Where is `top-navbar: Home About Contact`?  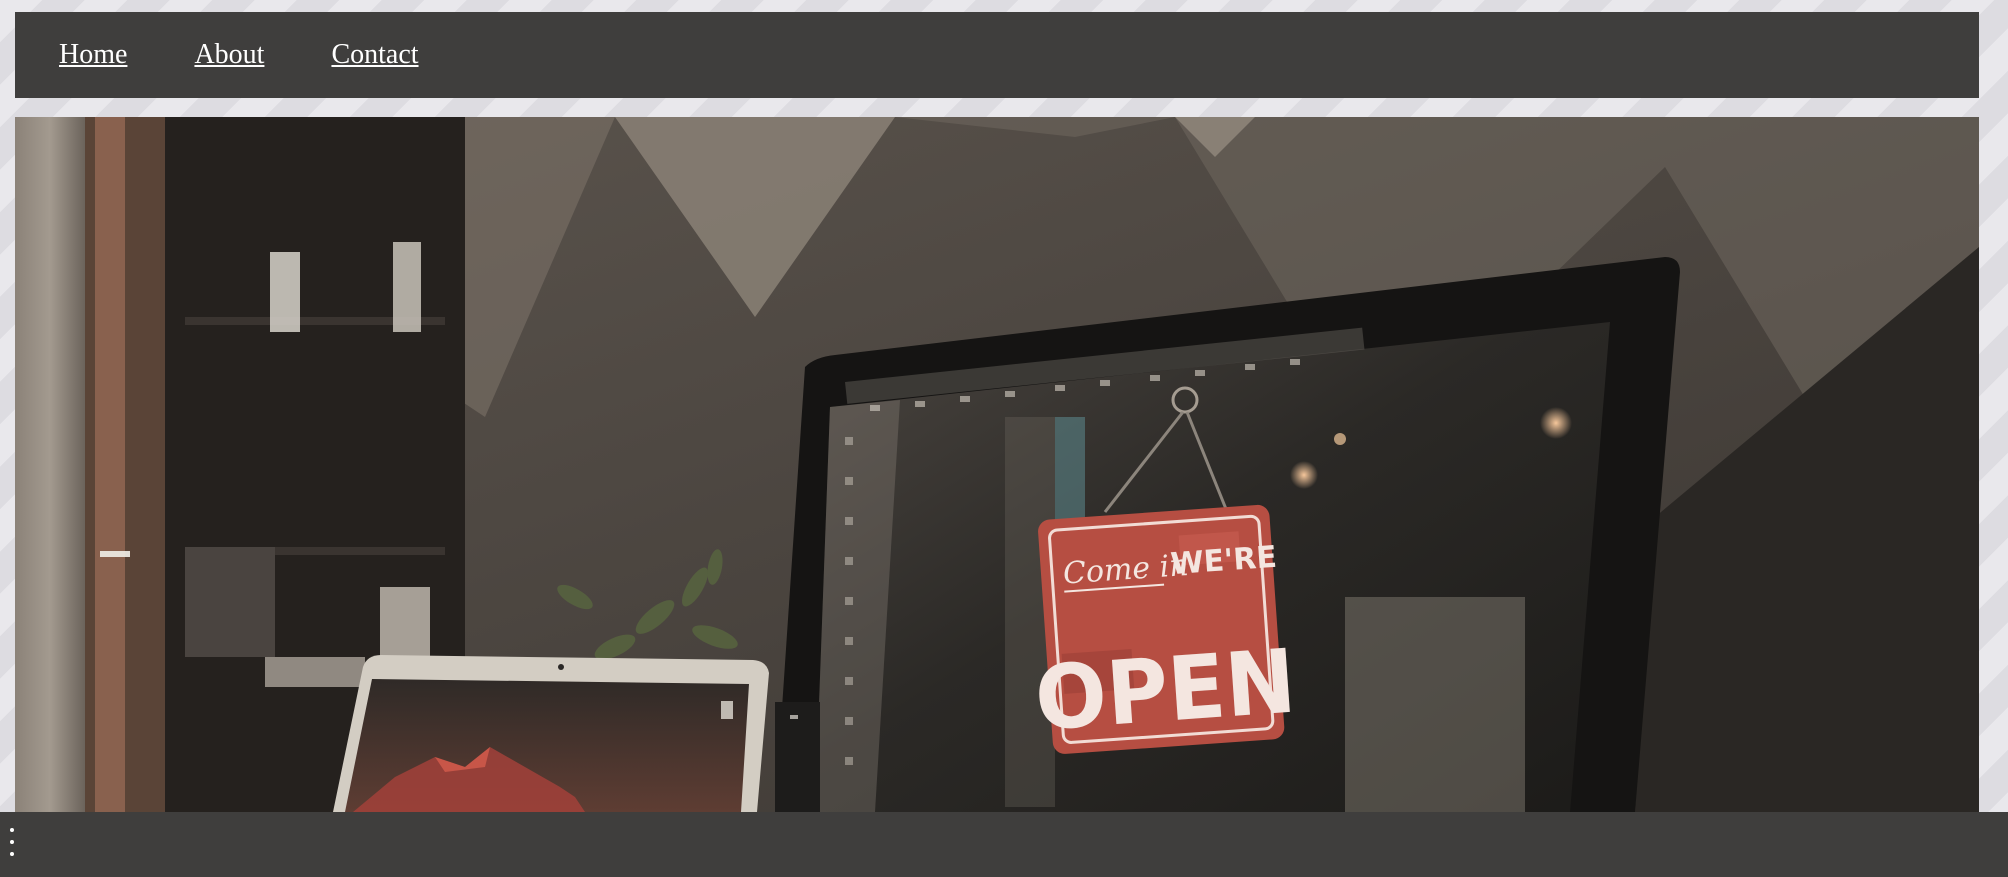
top-navbar: Home About Contact is located at coordinates (997, 55).